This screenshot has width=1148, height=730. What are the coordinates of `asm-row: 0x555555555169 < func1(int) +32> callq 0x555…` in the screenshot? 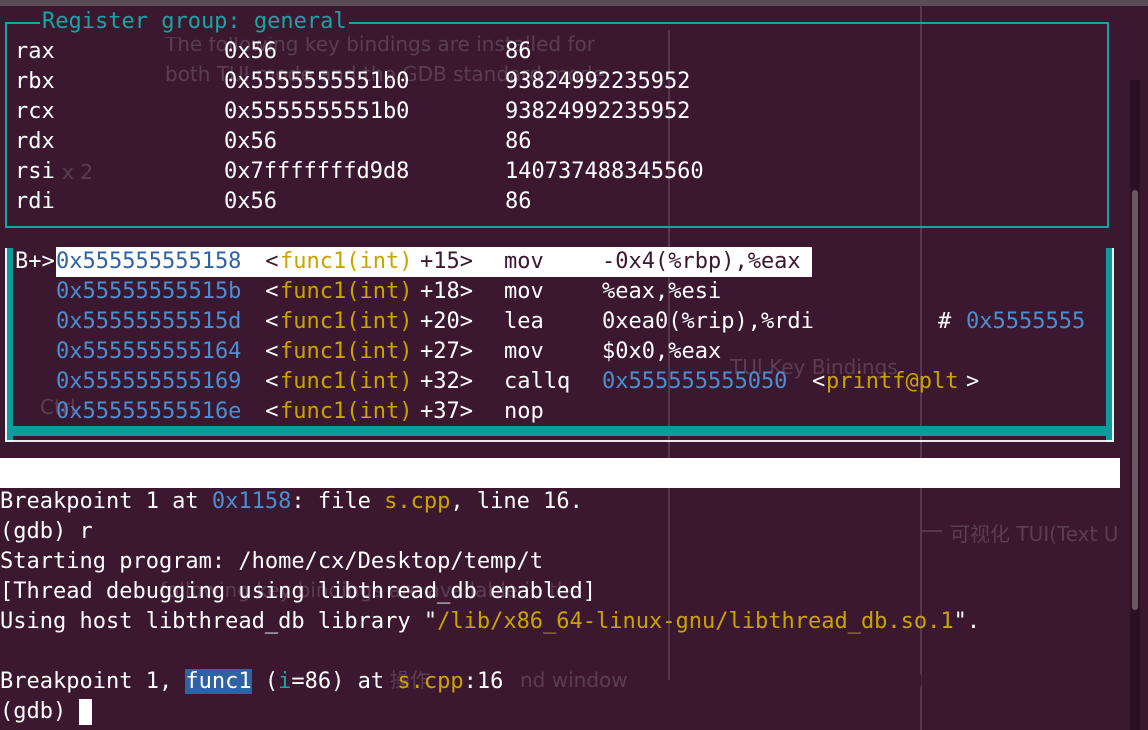 It's located at (550, 382).